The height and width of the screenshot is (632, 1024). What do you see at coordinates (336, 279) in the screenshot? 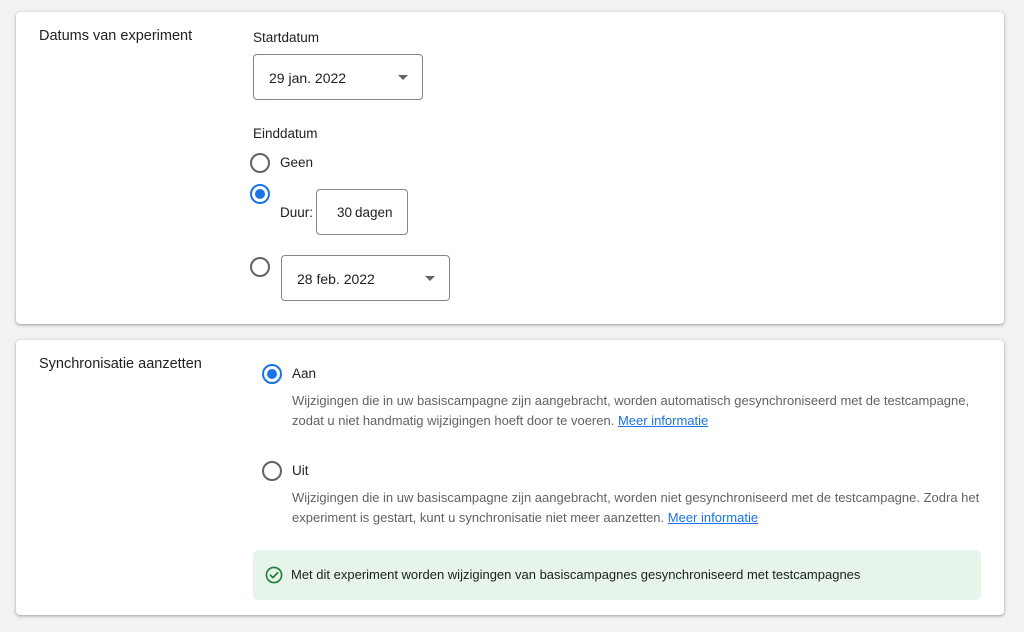
I see `end-date-value: 28 feb. 2022` at bounding box center [336, 279].